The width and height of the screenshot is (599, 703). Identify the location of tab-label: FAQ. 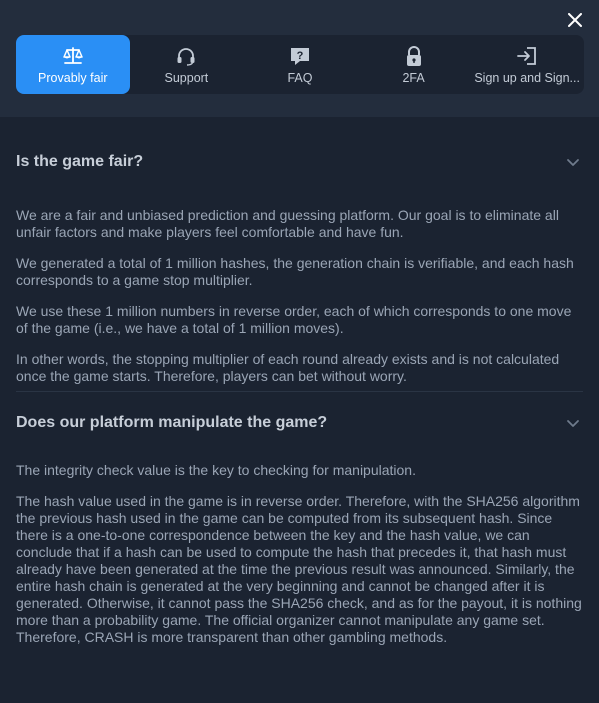
(300, 77).